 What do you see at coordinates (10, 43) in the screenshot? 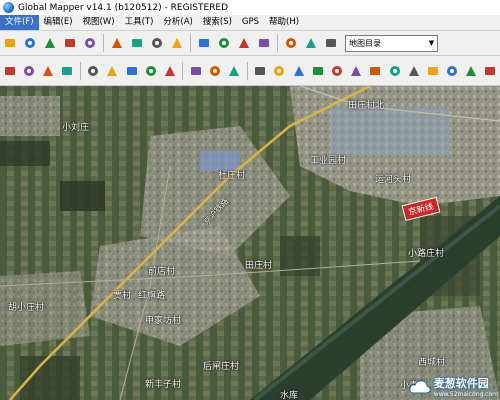
I see `open-folder-icon` at bounding box center [10, 43].